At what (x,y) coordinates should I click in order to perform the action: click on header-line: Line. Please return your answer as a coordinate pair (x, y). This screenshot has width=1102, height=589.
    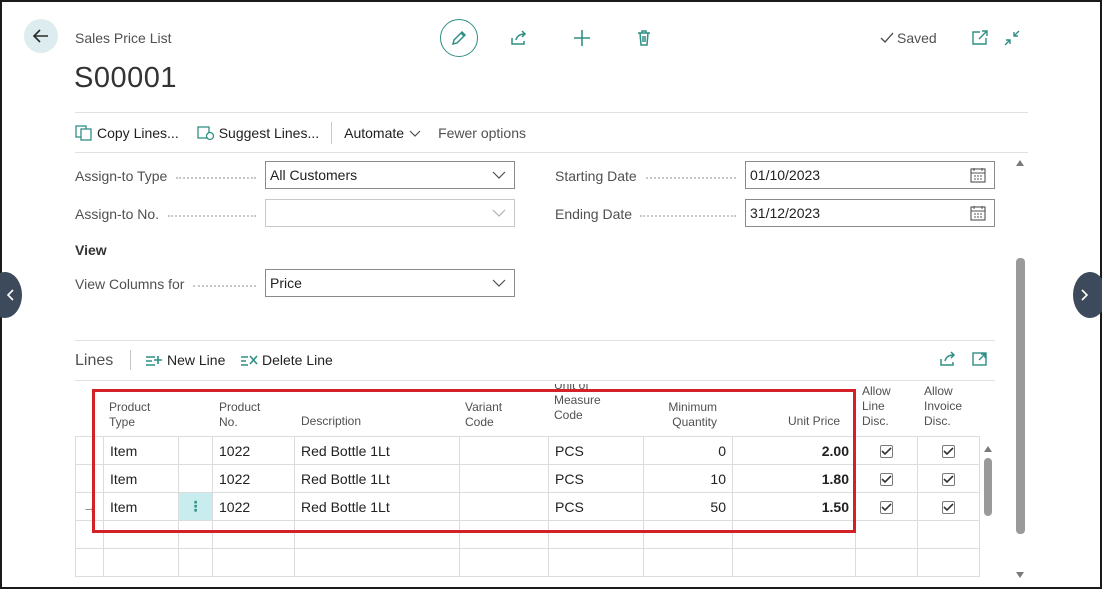
    Looking at the image, I should click on (873, 406).